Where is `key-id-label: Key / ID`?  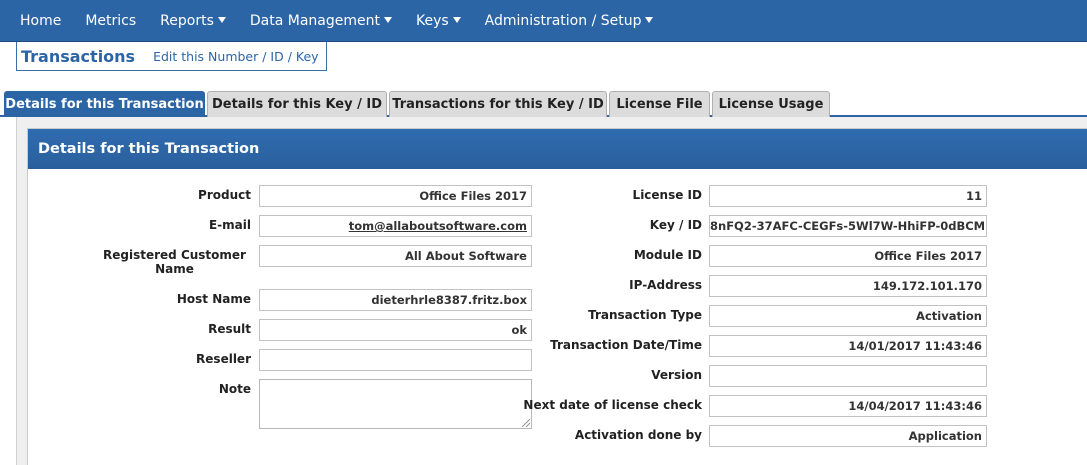 key-id-label: Key / ID is located at coordinates (675, 225).